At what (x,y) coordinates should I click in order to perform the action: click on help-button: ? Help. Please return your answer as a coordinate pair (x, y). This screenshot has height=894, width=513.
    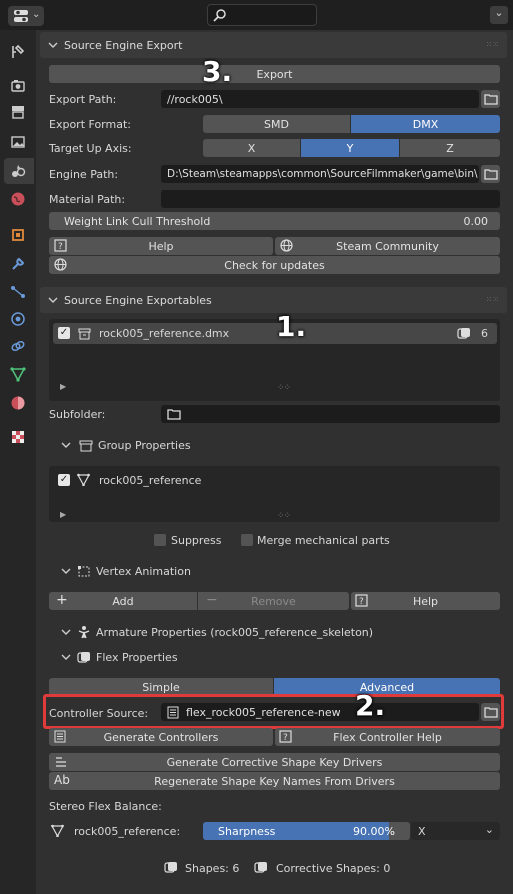
    Looking at the image, I should click on (161, 246).